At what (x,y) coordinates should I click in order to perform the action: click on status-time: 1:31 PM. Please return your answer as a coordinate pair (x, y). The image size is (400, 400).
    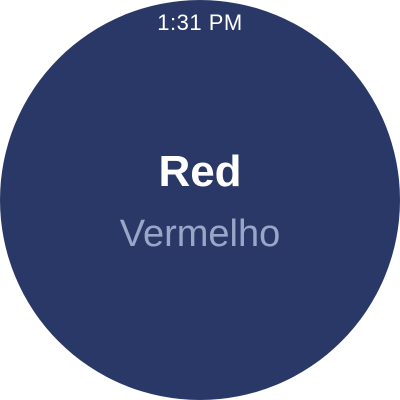
    Looking at the image, I should click on (200, 22).